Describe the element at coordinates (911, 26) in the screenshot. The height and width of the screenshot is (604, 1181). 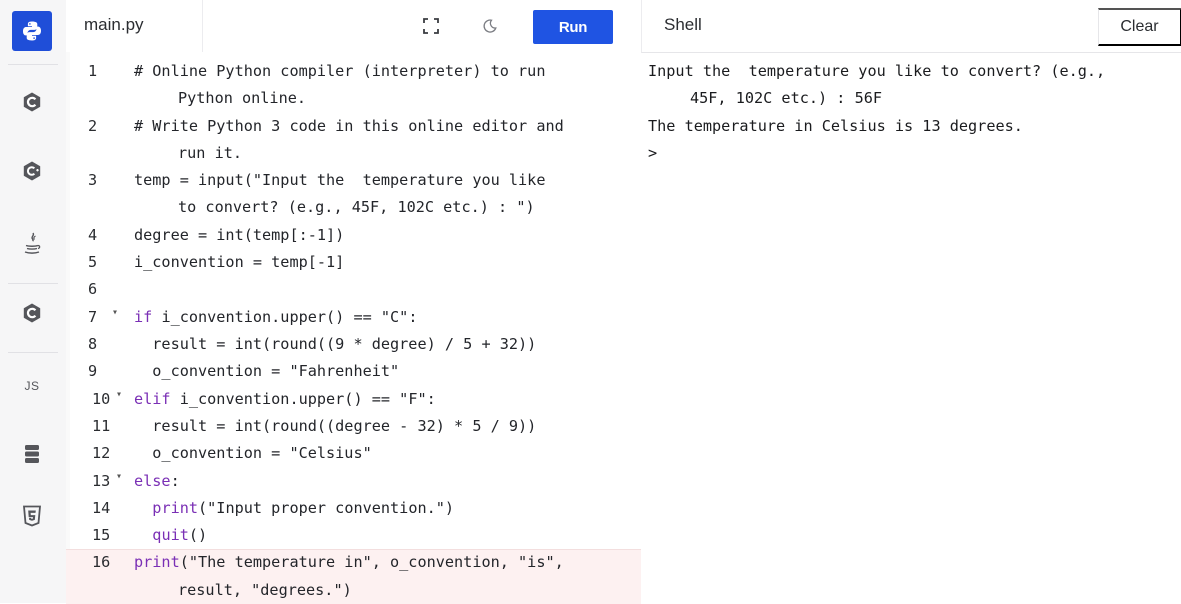
I see `shell-header: Shell Clear` at that location.